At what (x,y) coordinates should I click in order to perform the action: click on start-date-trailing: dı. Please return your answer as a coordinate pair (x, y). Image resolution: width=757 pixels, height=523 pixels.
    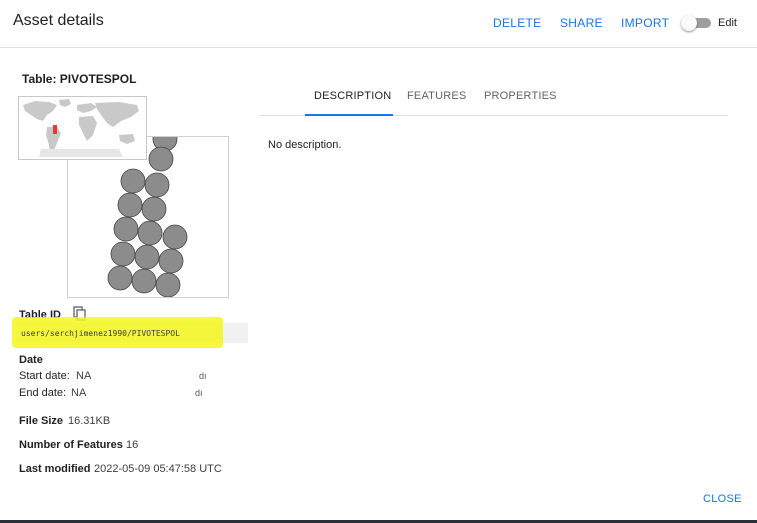
    Looking at the image, I should click on (203, 376).